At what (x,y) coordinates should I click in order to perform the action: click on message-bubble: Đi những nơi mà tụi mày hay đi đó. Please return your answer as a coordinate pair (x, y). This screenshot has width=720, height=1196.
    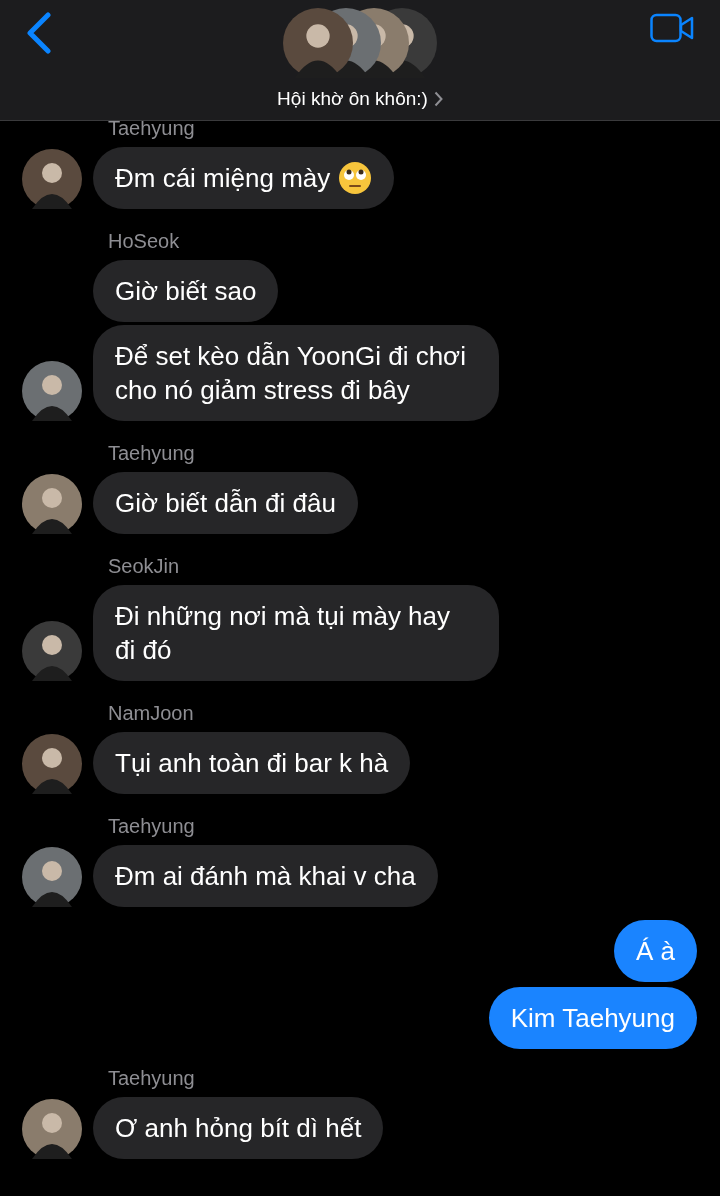
    Looking at the image, I should click on (296, 633).